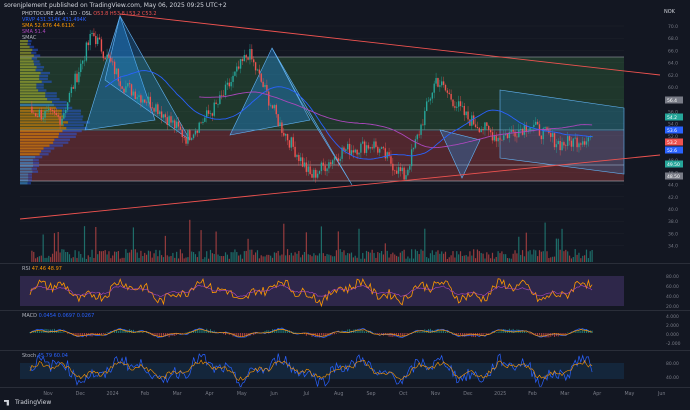  What do you see at coordinates (672, 307) in the screenshot?
I see `oscillator-tick-label: 20.00` at bounding box center [672, 307].